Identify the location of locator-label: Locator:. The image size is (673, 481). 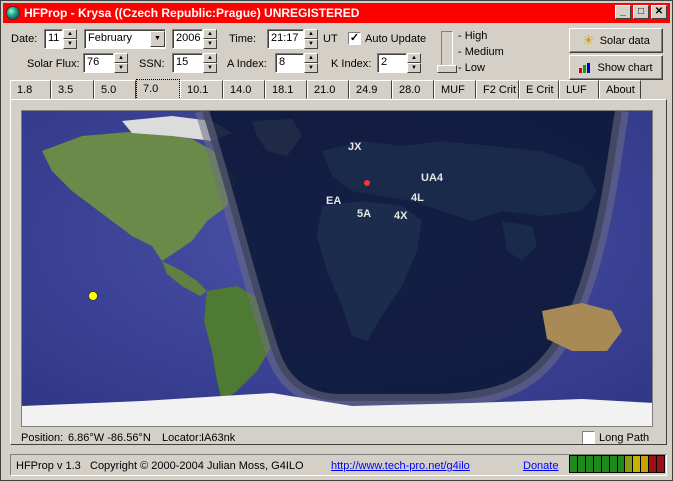
(182, 438).